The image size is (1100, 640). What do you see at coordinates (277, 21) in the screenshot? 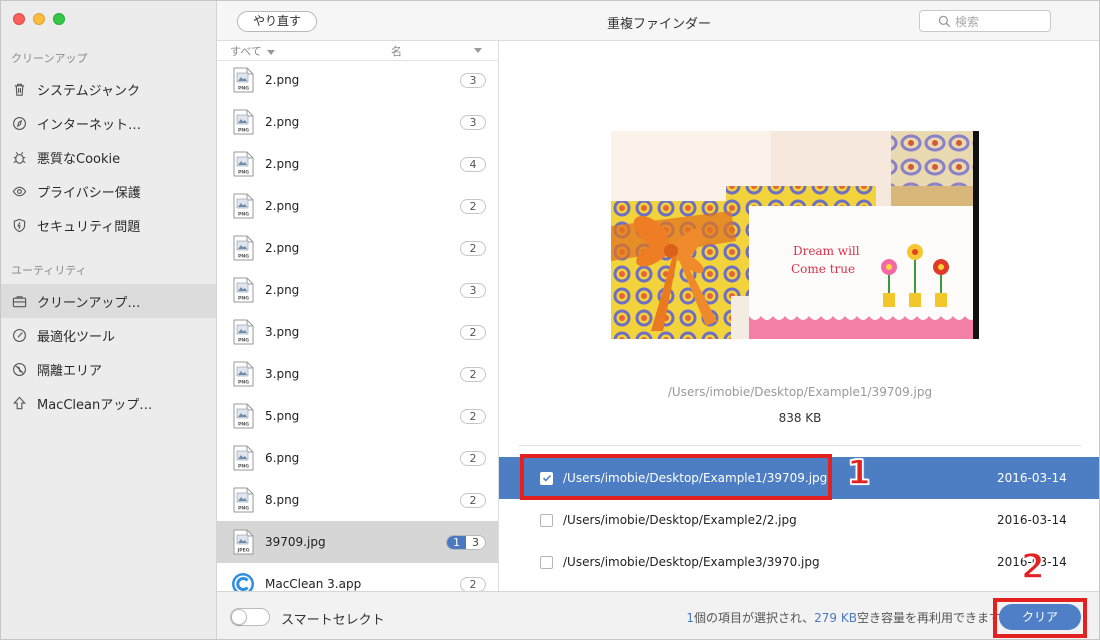
I see `redo-button: やり直す` at bounding box center [277, 21].